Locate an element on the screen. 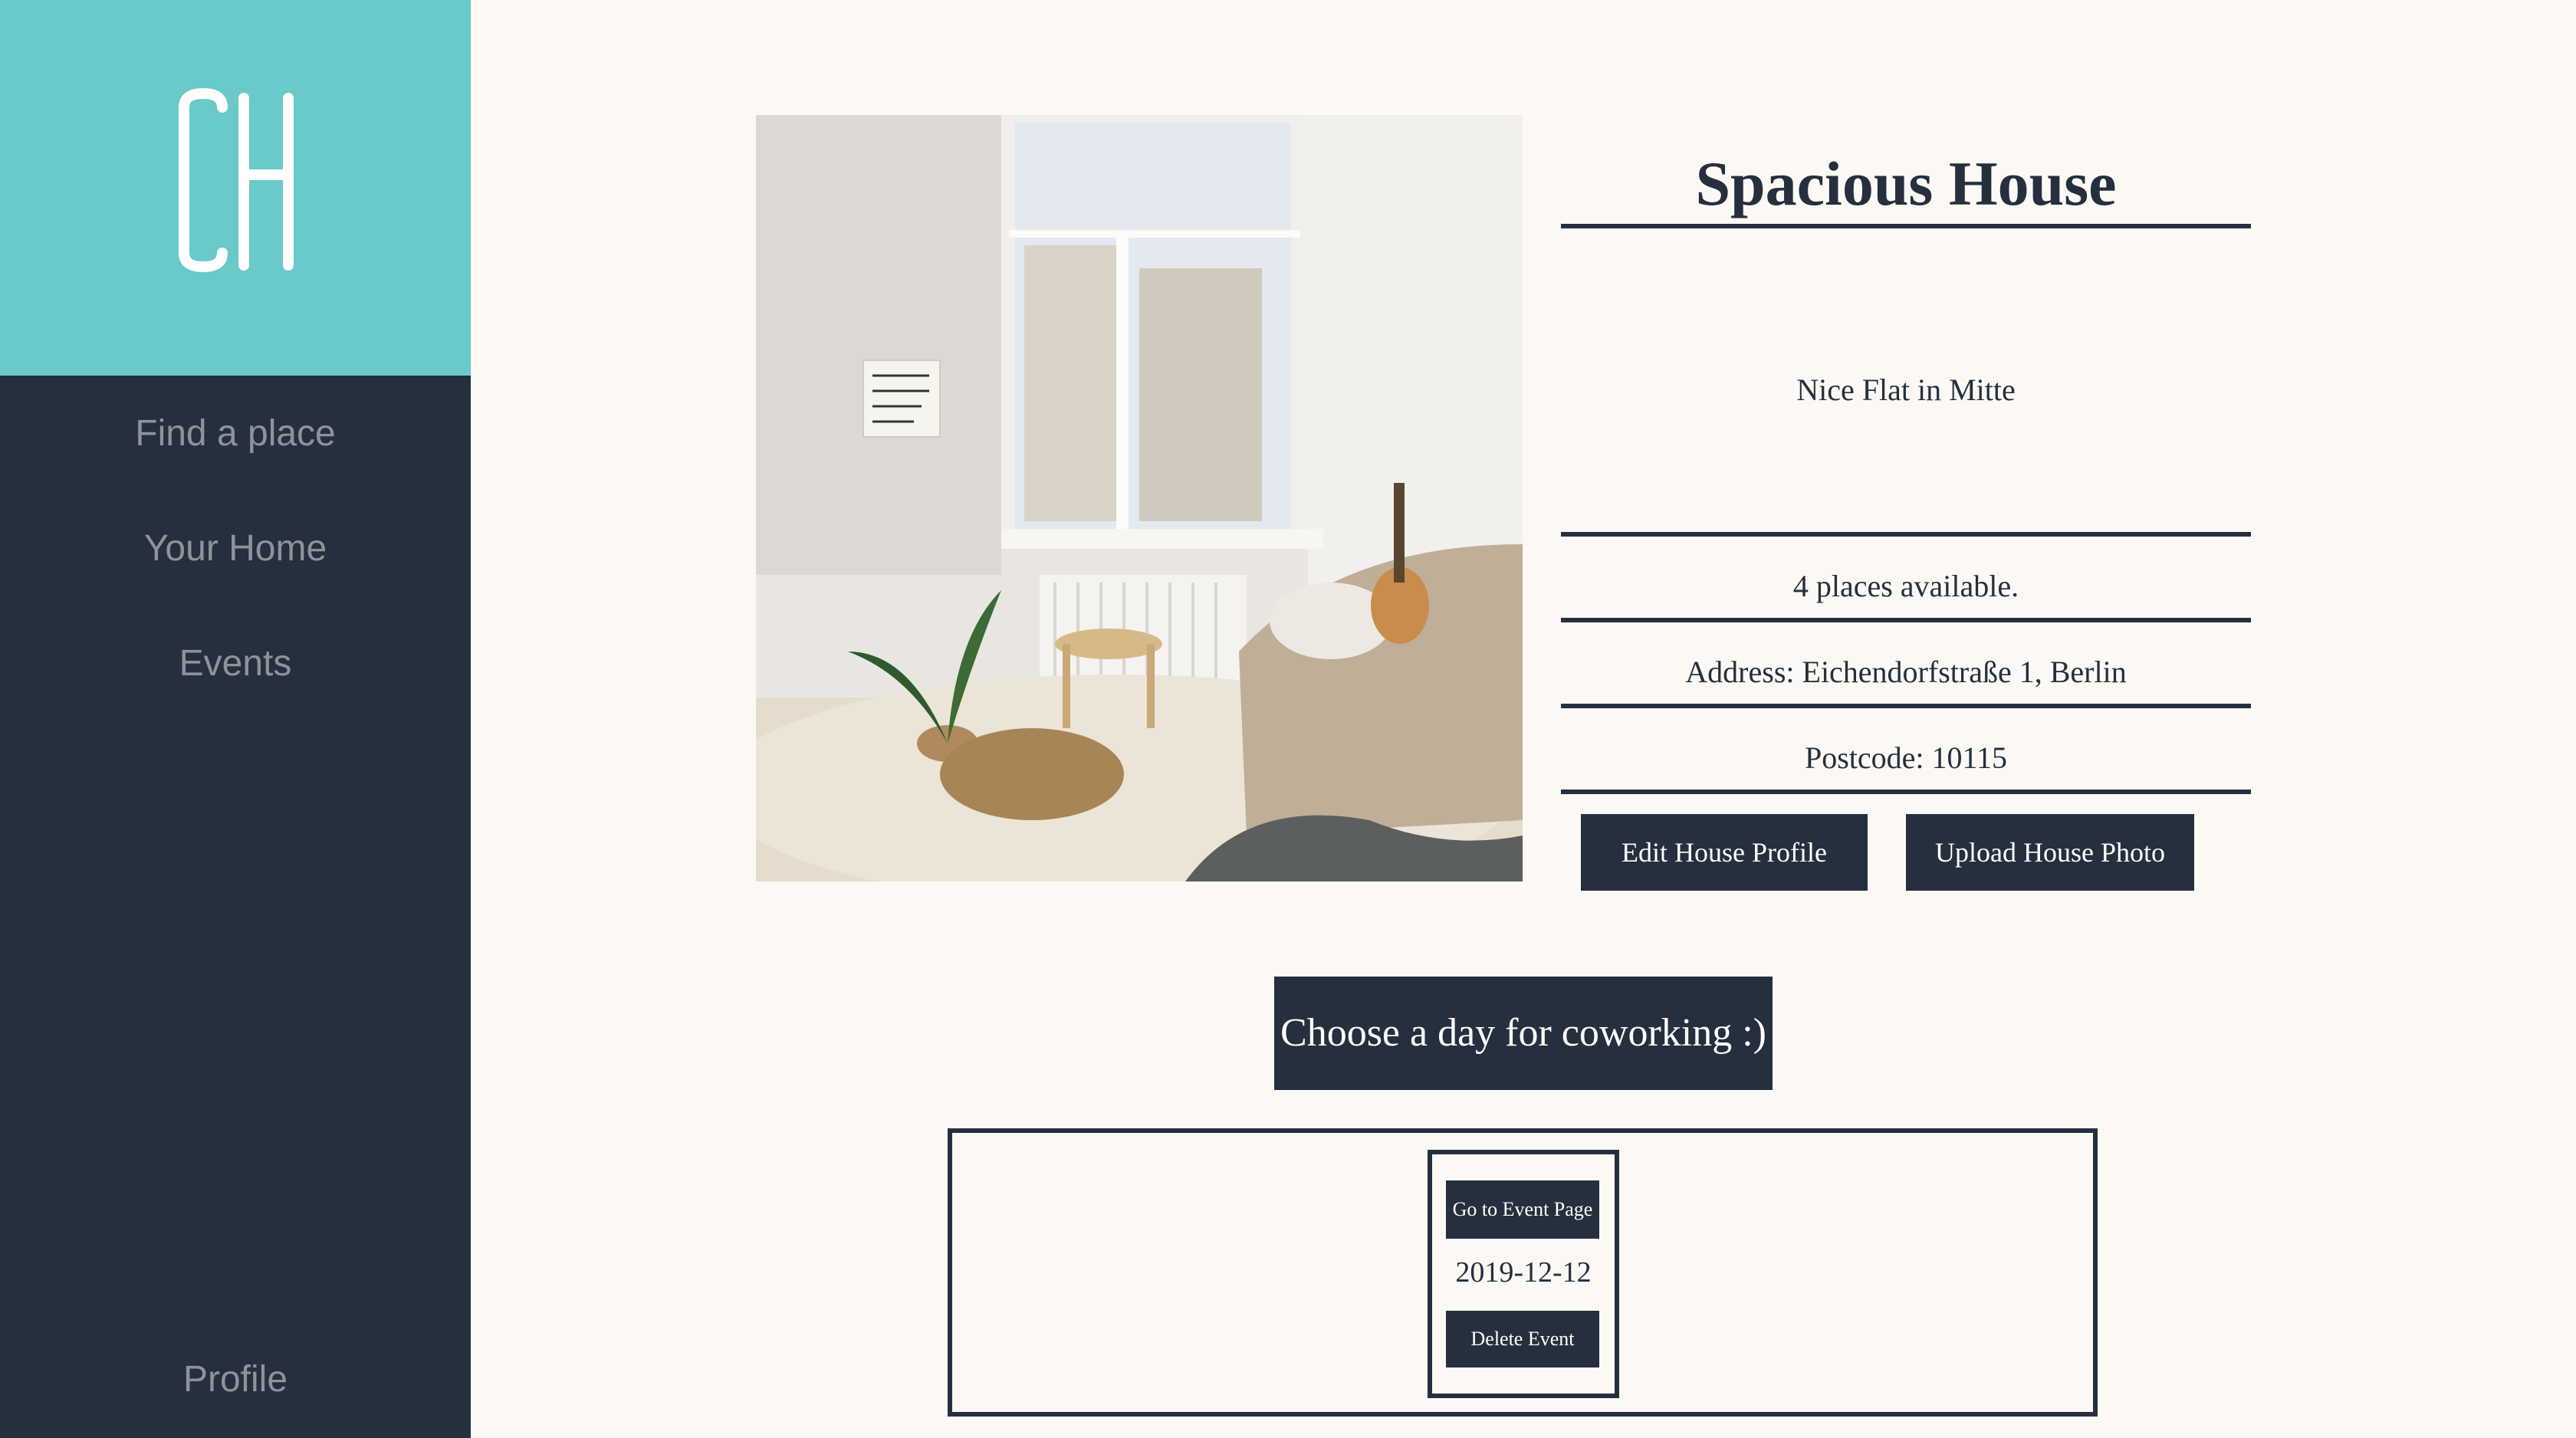 This screenshot has height=1438, width=2576. places-available: 4 places available. is located at coordinates (1905, 586).